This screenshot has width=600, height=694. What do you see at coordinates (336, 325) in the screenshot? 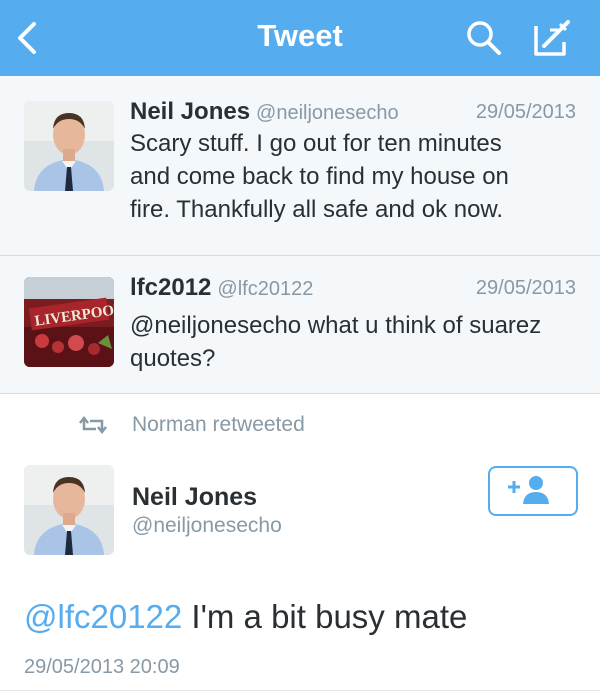
I see `tweet-text-line: @neiljonesecho what u think of suarez` at bounding box center [336, 325].